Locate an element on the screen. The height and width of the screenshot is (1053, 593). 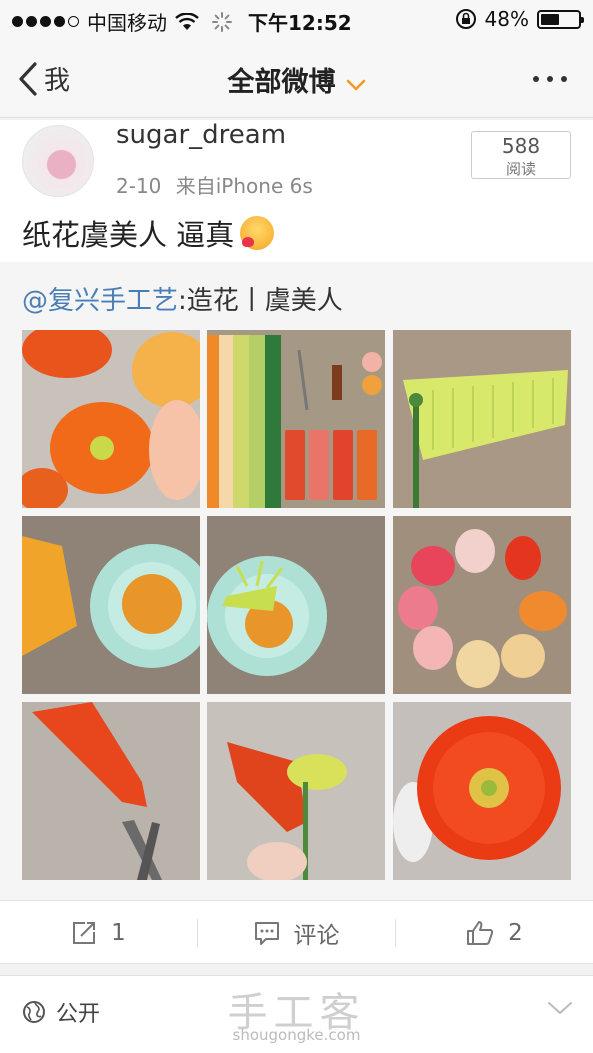
comment-button: 评论 is located at coordinates (296, 933).